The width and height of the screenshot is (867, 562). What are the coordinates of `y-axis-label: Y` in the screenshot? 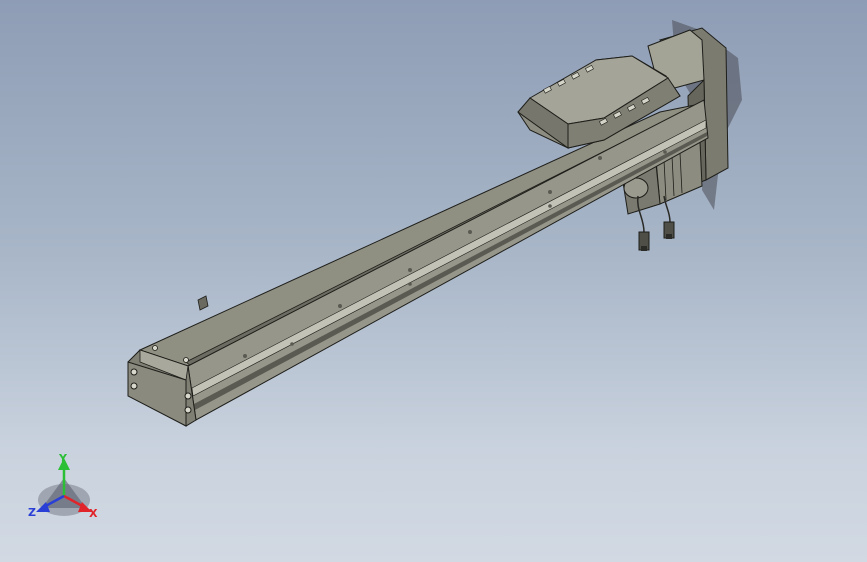 It's located at (63, 458).